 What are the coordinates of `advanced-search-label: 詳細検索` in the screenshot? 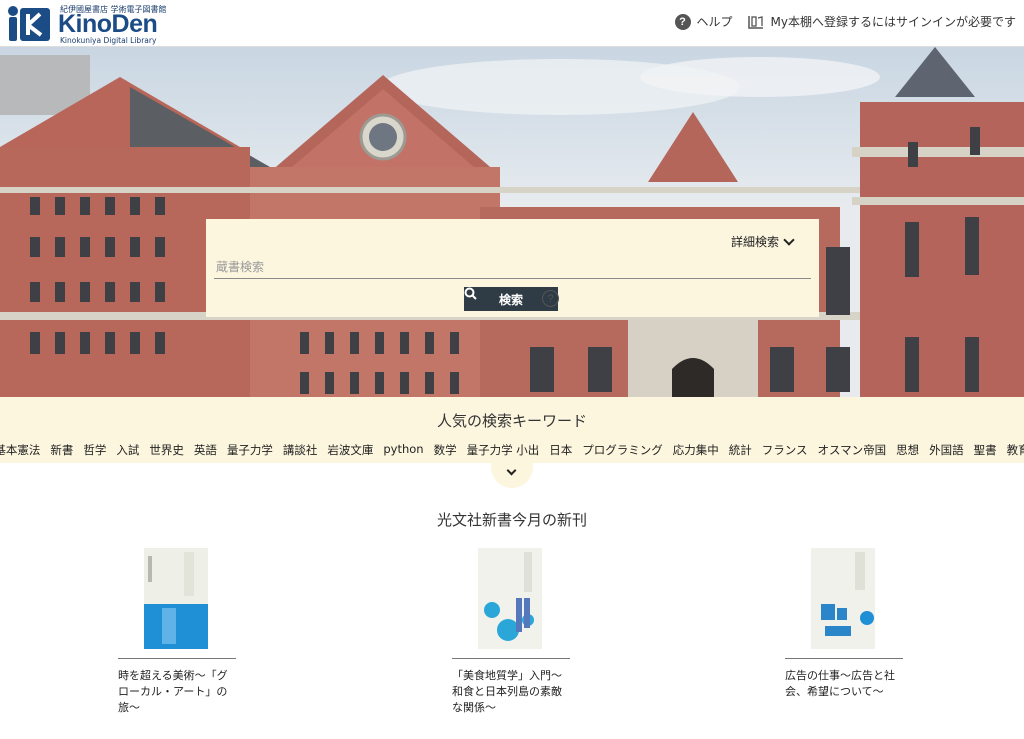 It's located at (754, 242).